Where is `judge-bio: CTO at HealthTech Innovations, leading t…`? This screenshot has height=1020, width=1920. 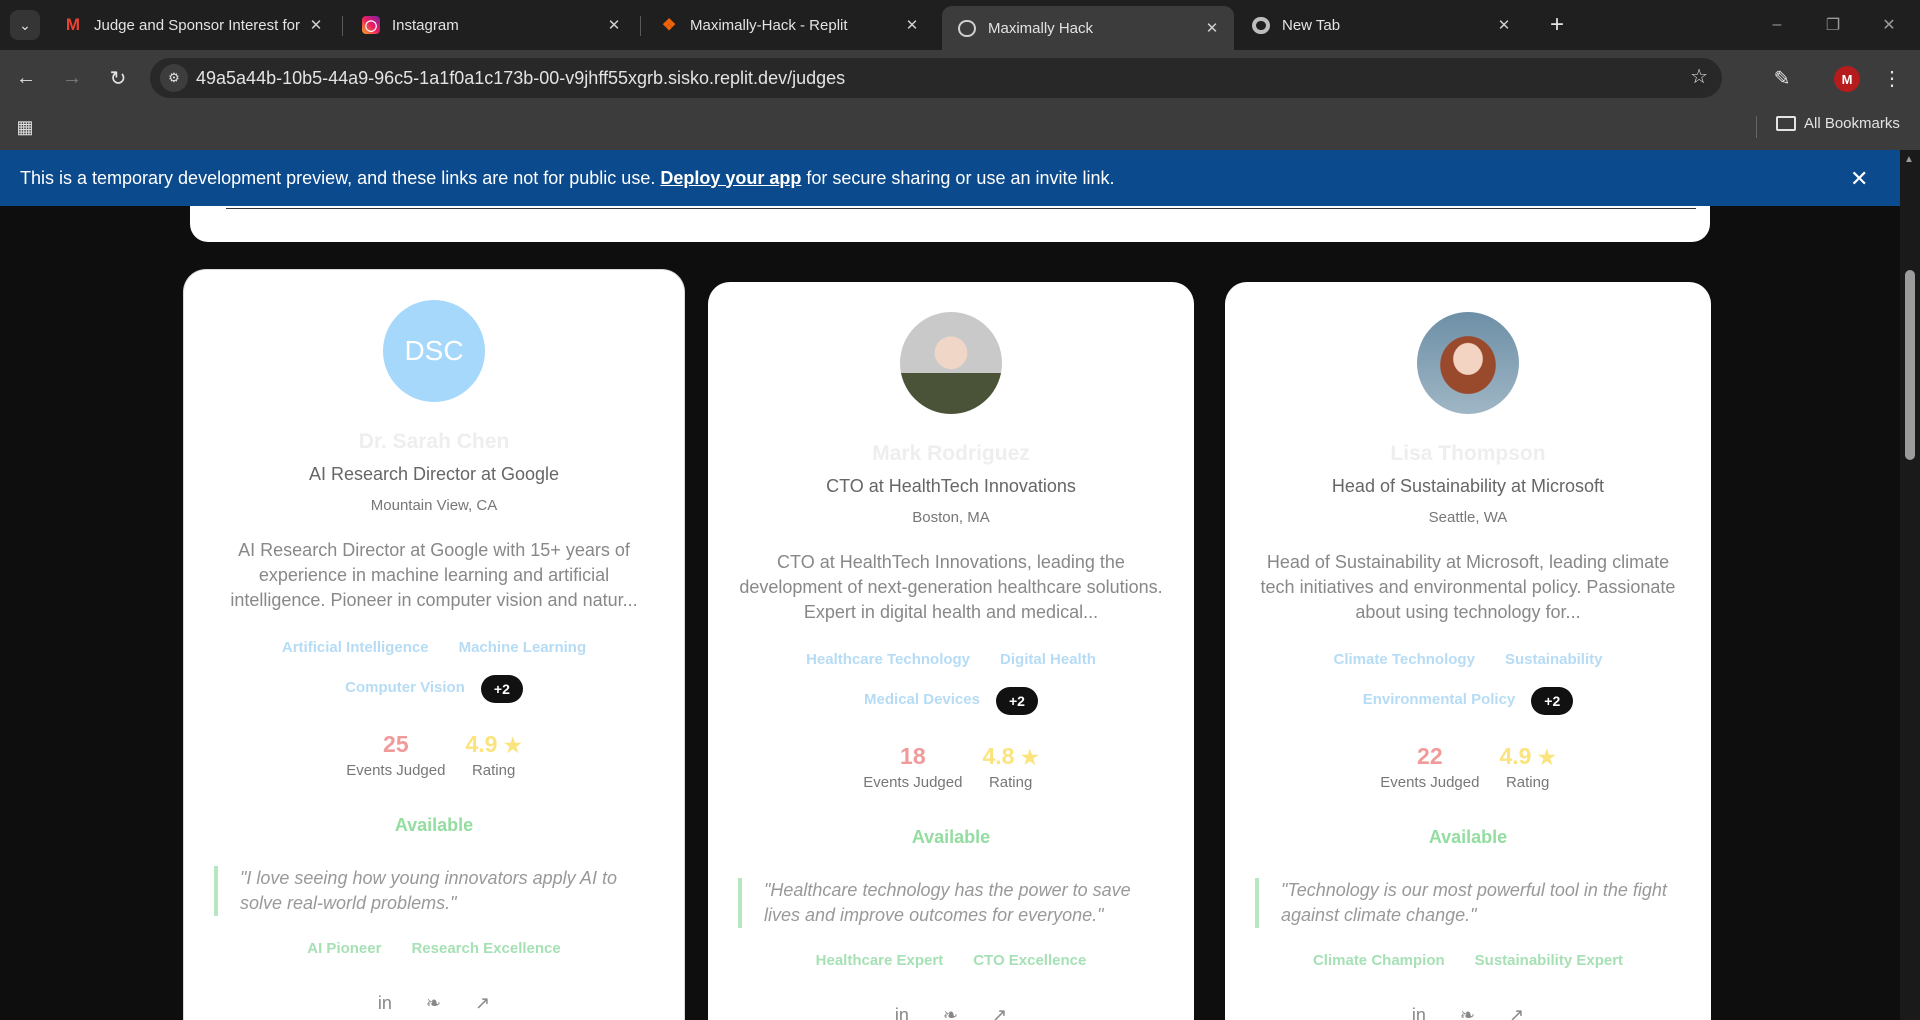 judge-bio: CTO at HealthTech Innovations, leading t… is located at coordinates (951, 587).